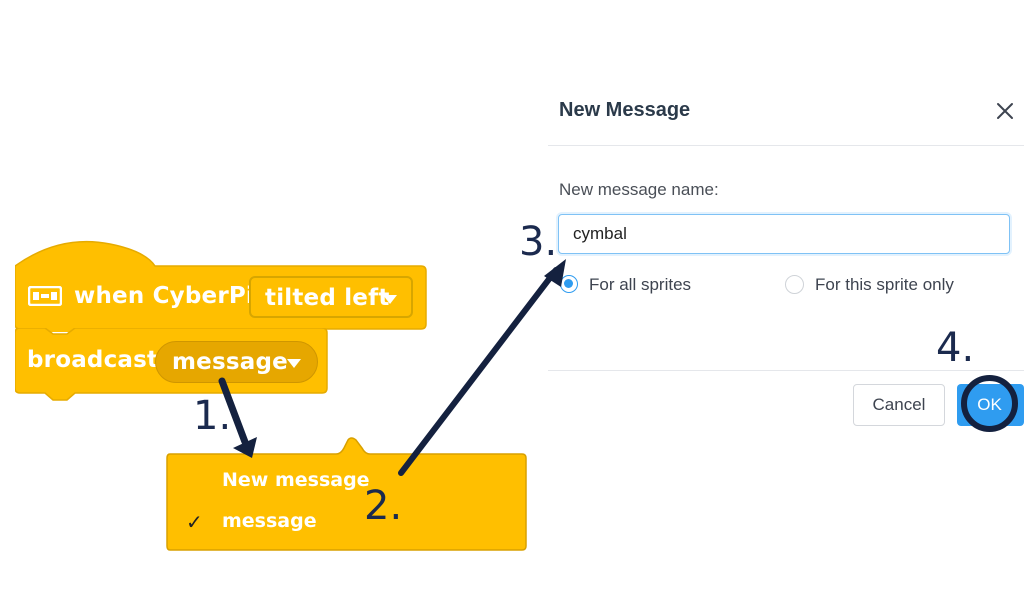 The height and width of the screenshot is (611, 1024). Describe the element at coordinates (794, 284) in the screenshot. I see `radio-for-this-sprite-only` at that location.